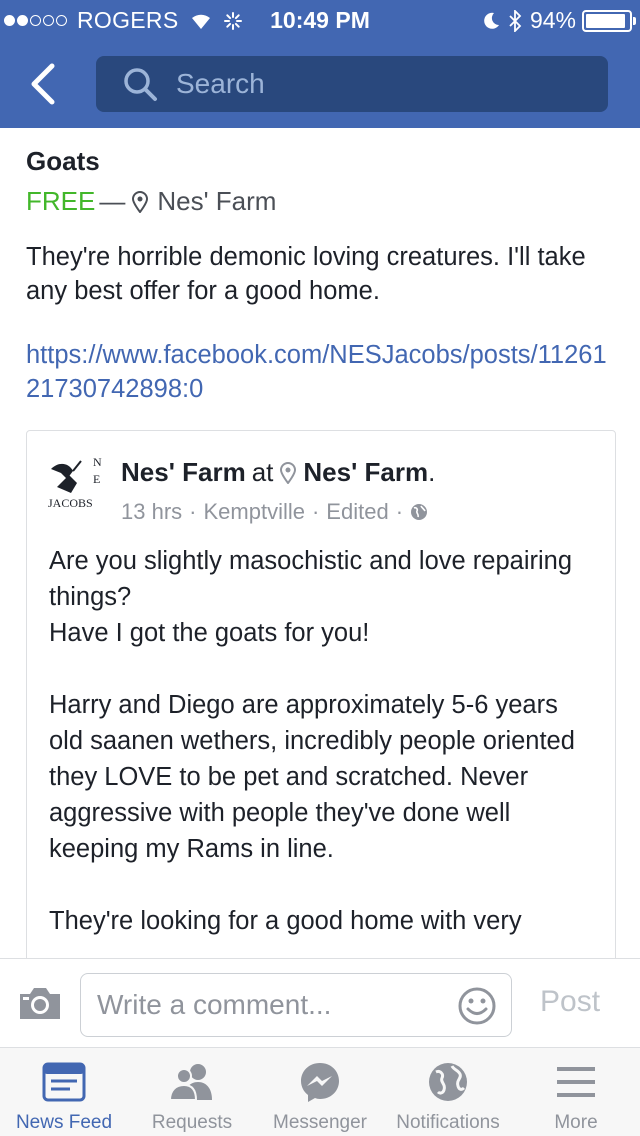 This screenshot has height=1136, width=640. Describe the element at coordinates (96, 479) in the screenshot. I see `avatar-letter-e: E` at that location.